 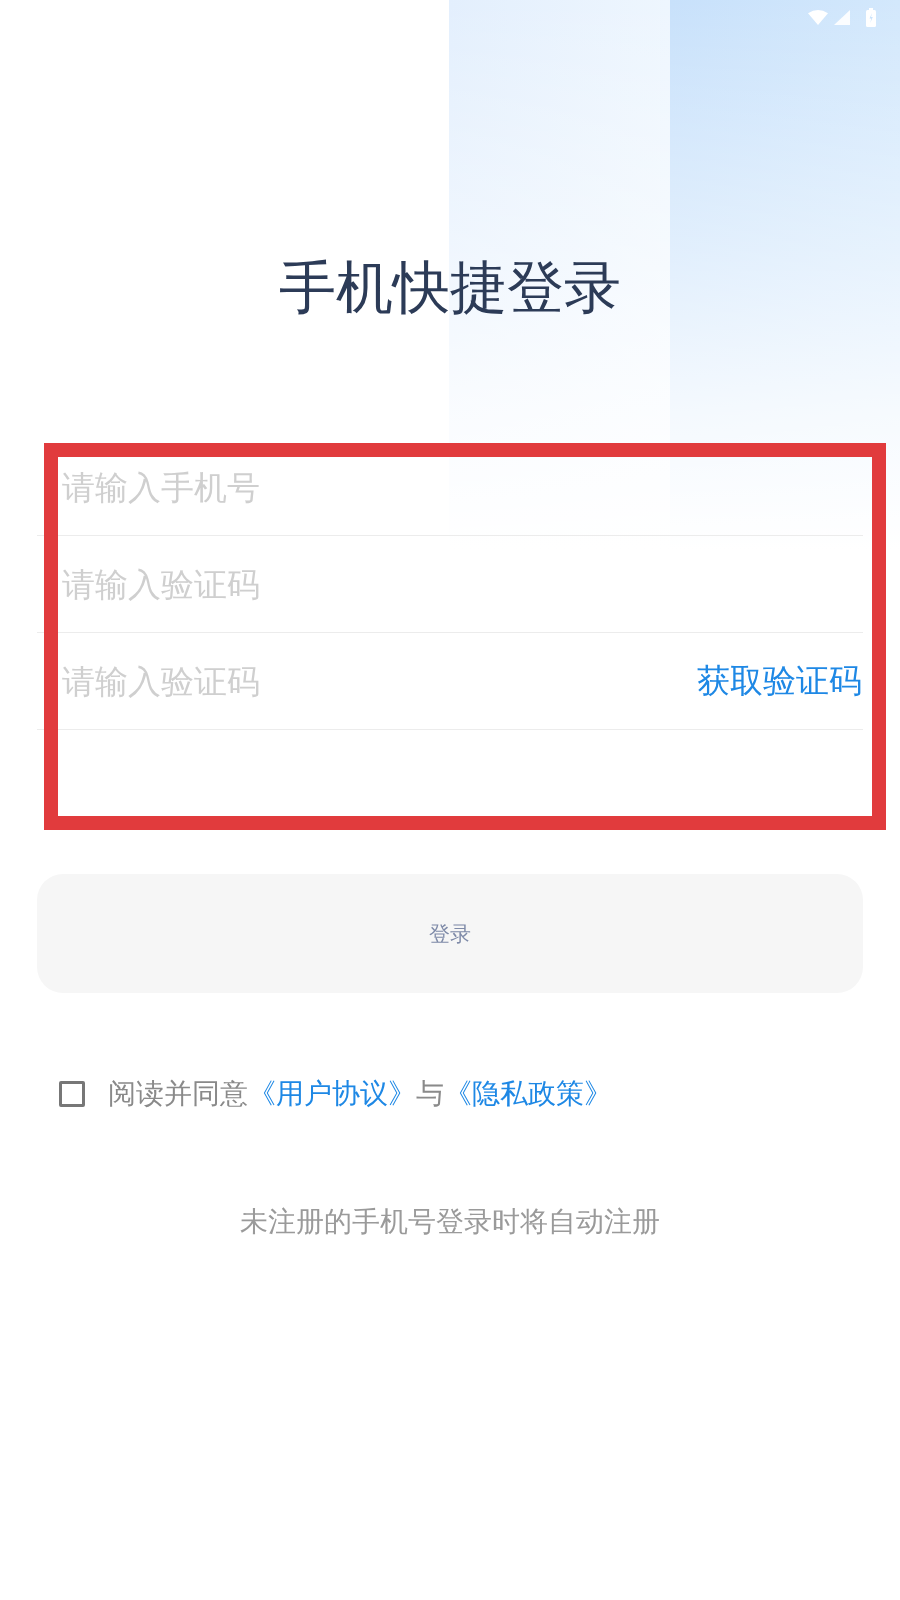 What do you see at coordinates (871, 17) in the screenshot?
I see `battery-icon` at bounding box center [871, 17].